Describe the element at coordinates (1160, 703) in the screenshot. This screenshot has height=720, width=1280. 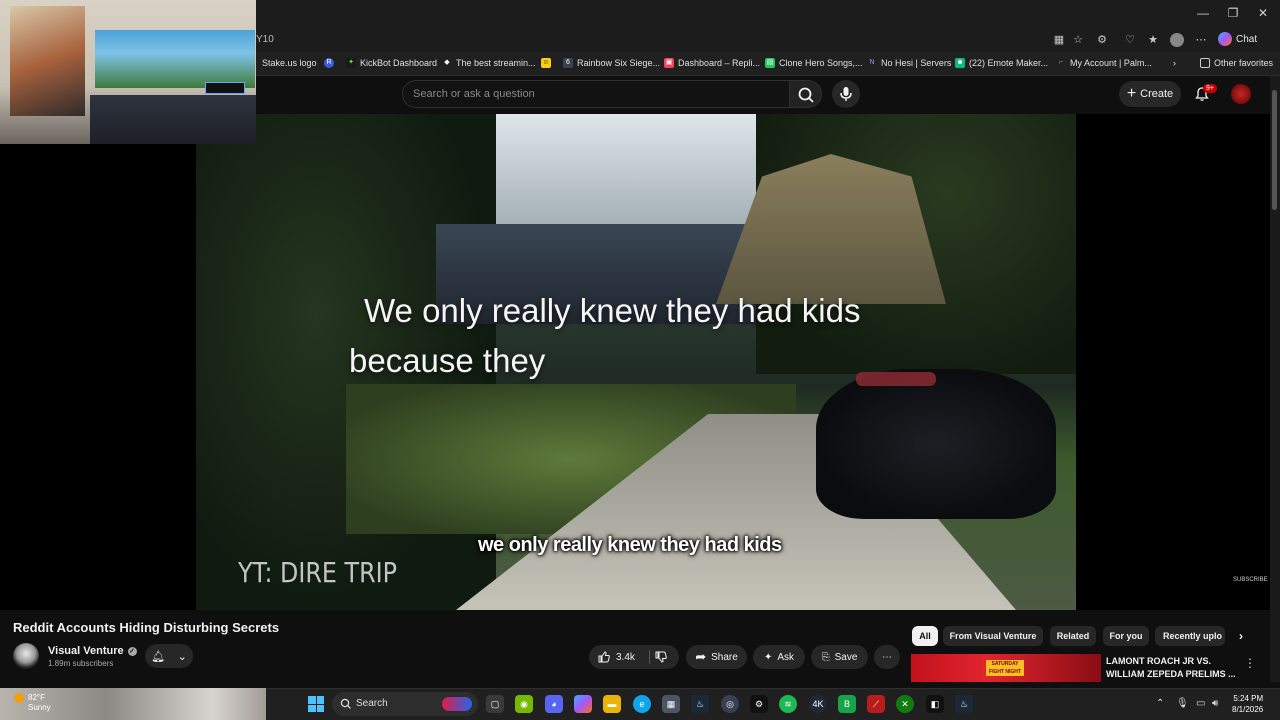
I see `tray-overflow-chevron-icon: ⌃` at that location.